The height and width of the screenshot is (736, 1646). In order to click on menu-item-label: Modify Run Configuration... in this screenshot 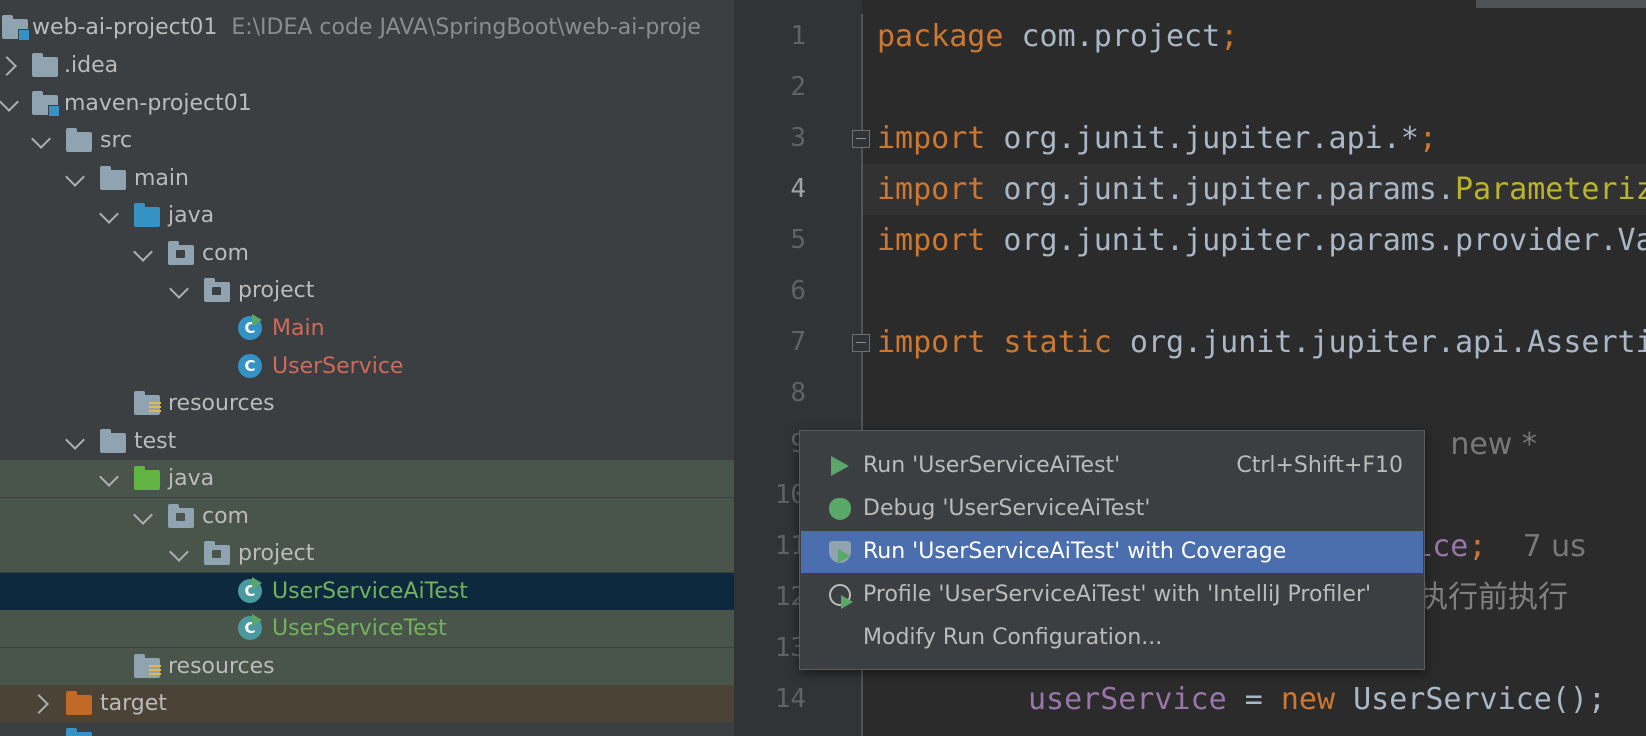, I will do `click(1013, 637)`.